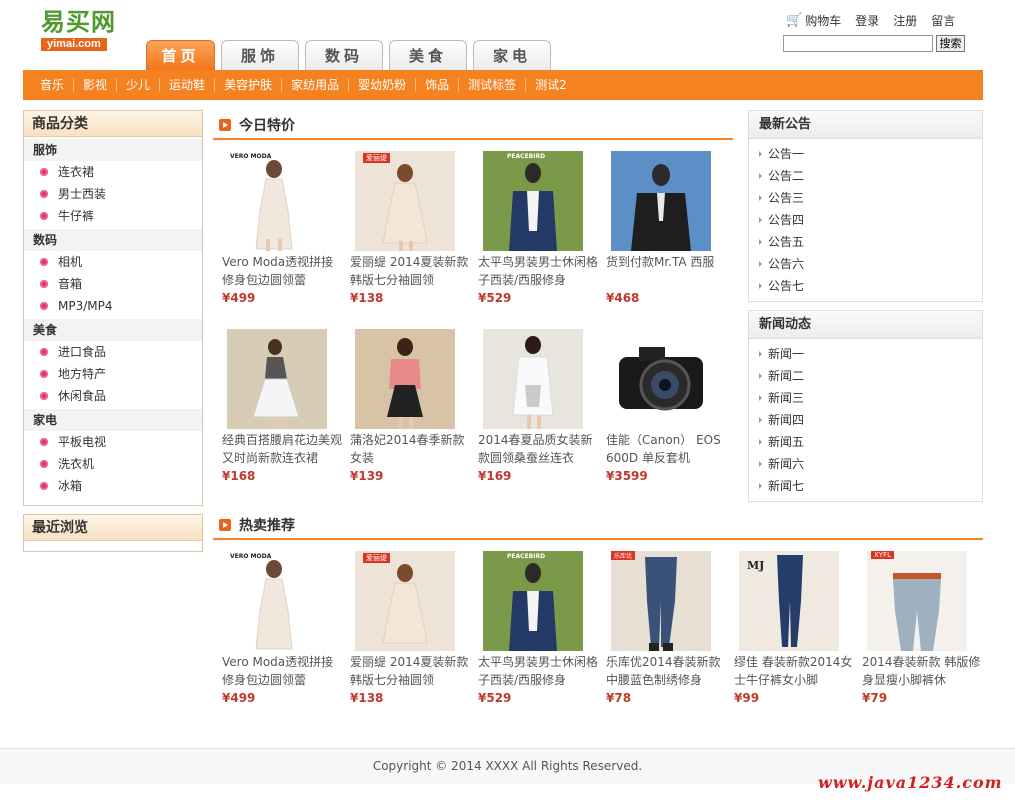  Describe the element at coordinates (113, 396) in the screenshot. I see `category-item: 休闲食品` at that location.